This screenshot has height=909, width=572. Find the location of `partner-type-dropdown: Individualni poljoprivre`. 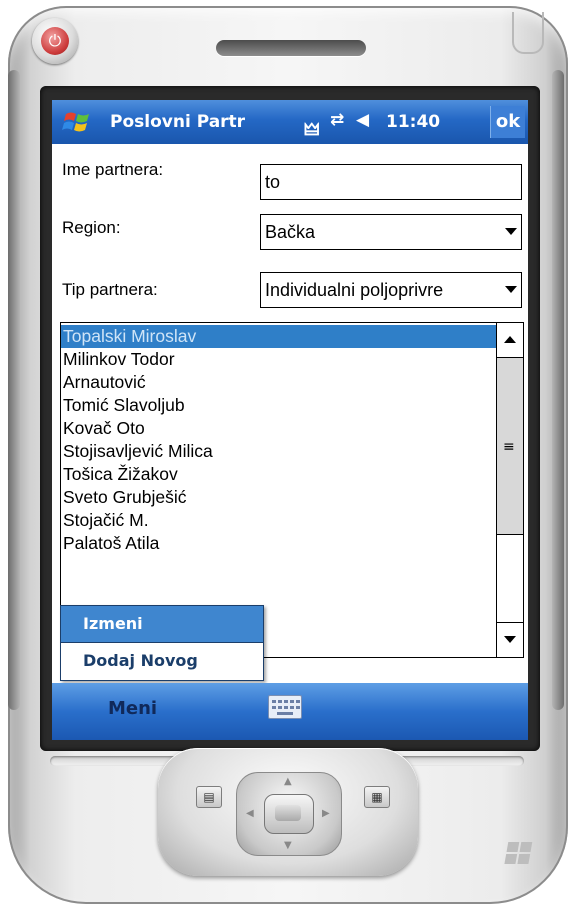

partner-type-dropdown: Individualni poljoprivre is located at coordinates (391, 290).